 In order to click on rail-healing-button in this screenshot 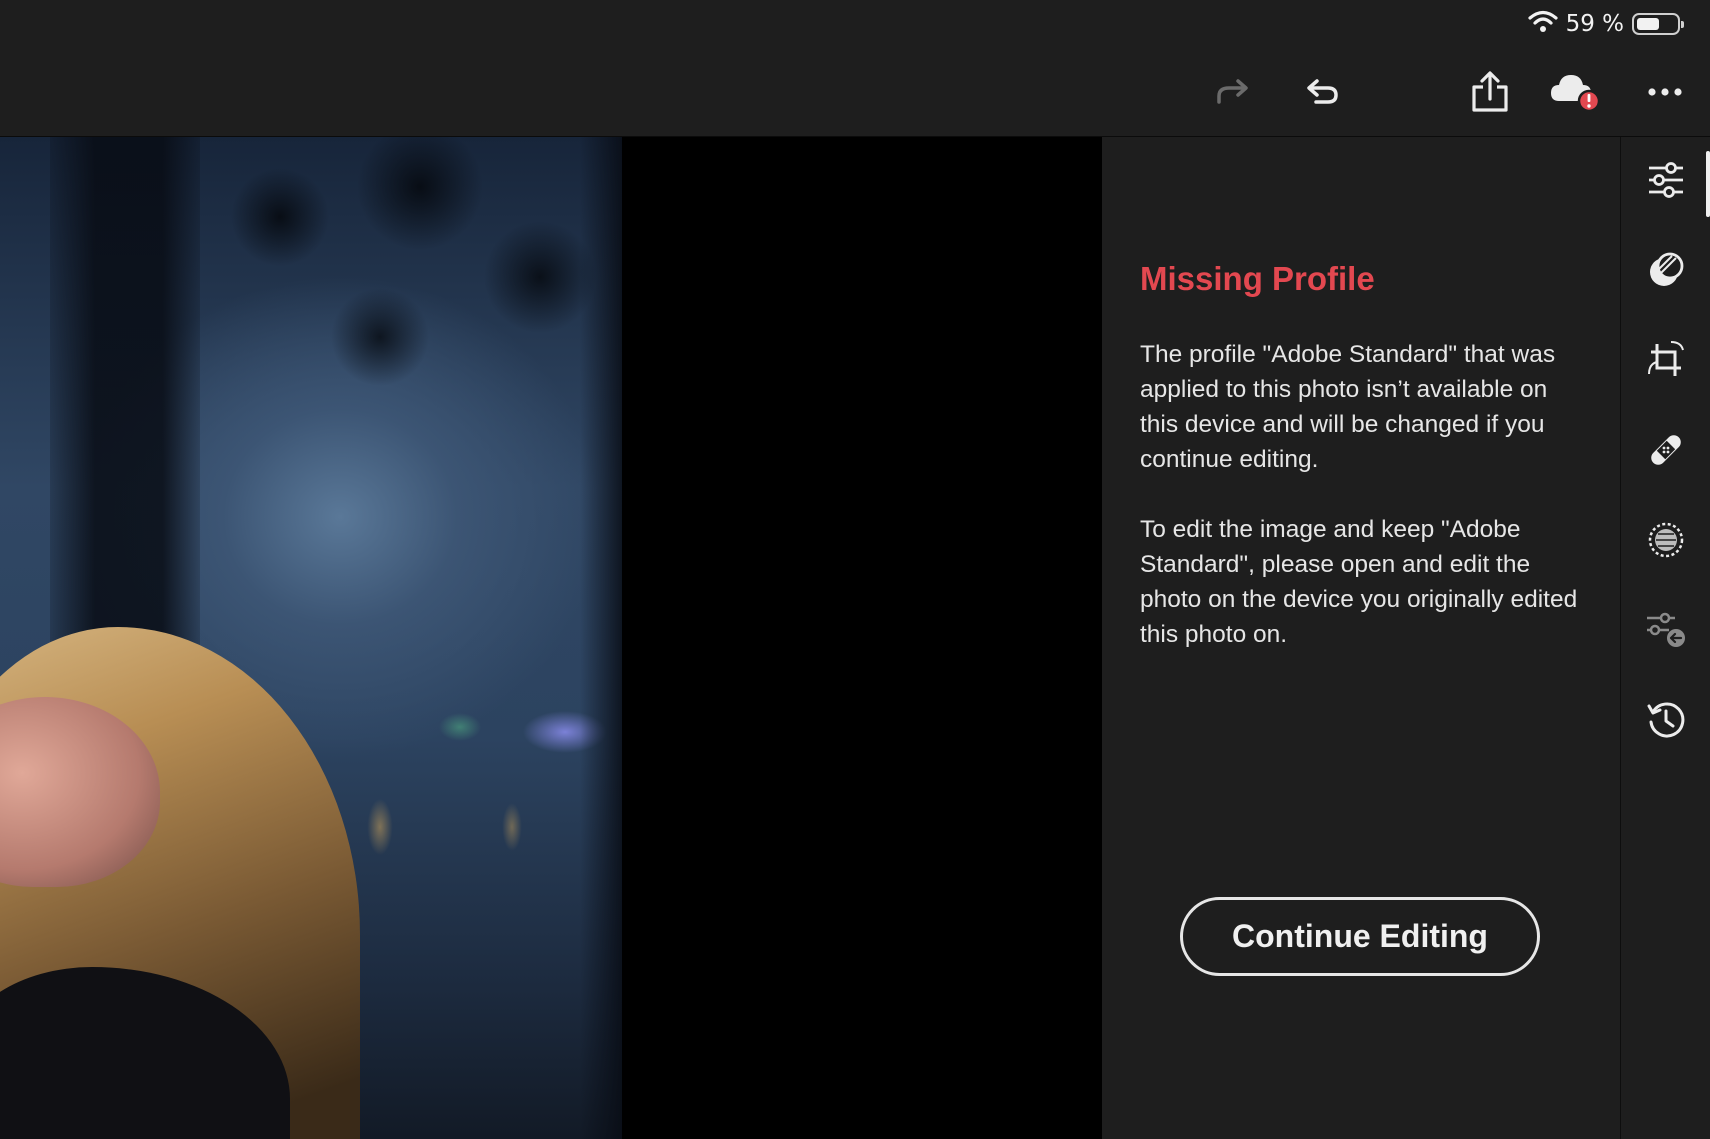, I will do `click(1666, 452)`.